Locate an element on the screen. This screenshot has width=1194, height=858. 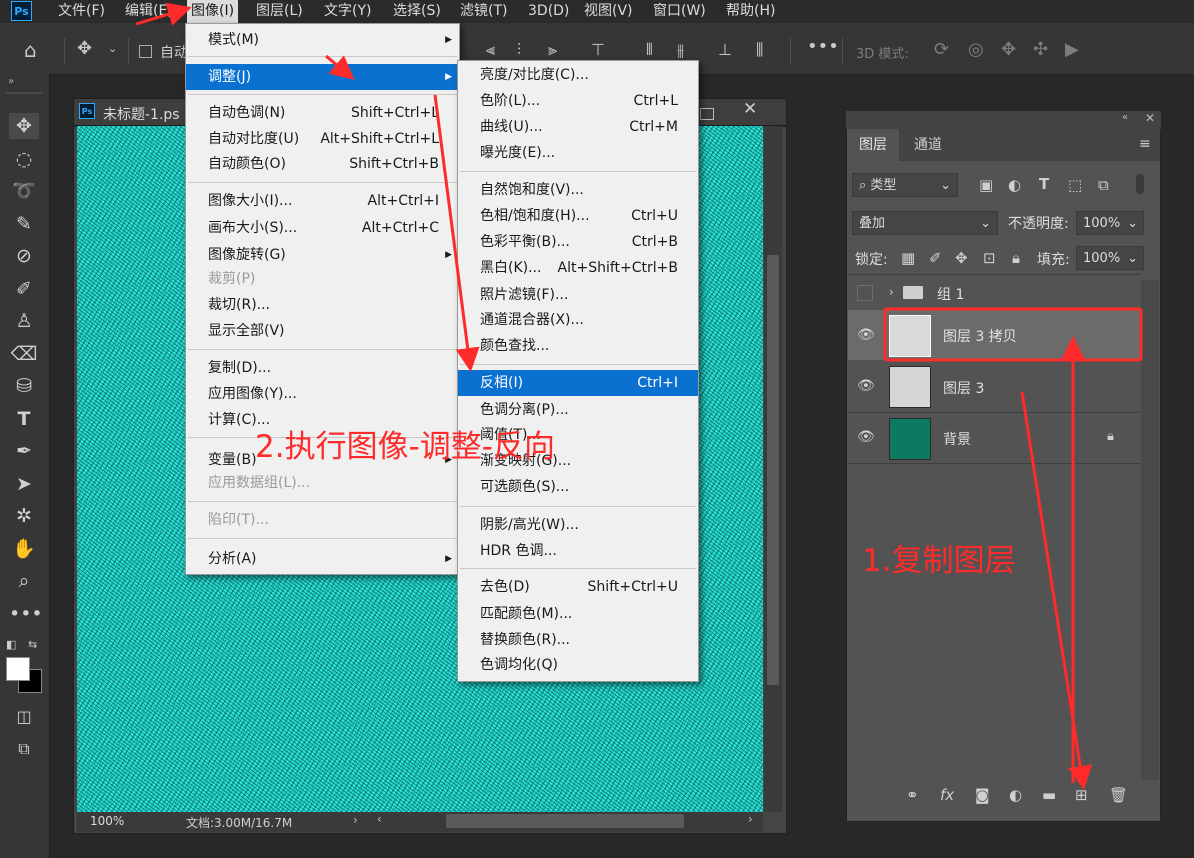
arrow-to-adjust is located at coordinates (340, 67).